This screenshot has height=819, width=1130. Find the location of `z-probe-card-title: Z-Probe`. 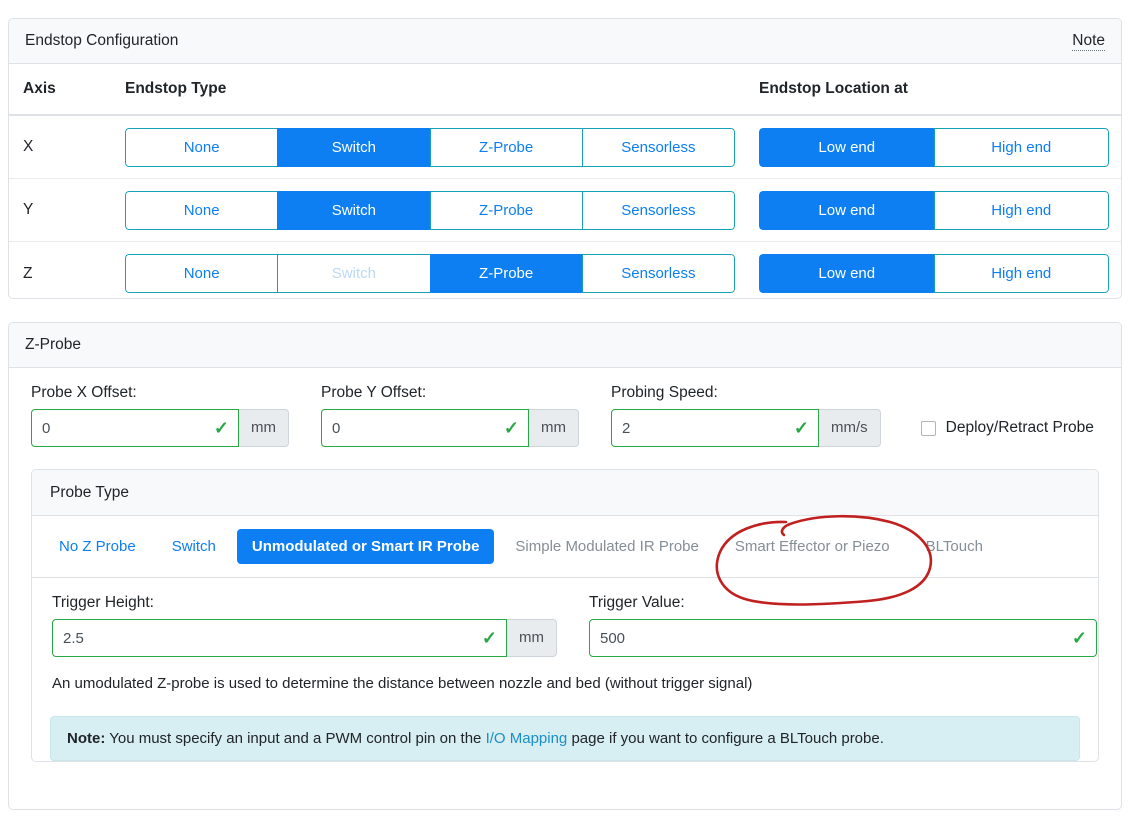

z-probe-card-title: Z-Probe is located at coordinates (53, 344).